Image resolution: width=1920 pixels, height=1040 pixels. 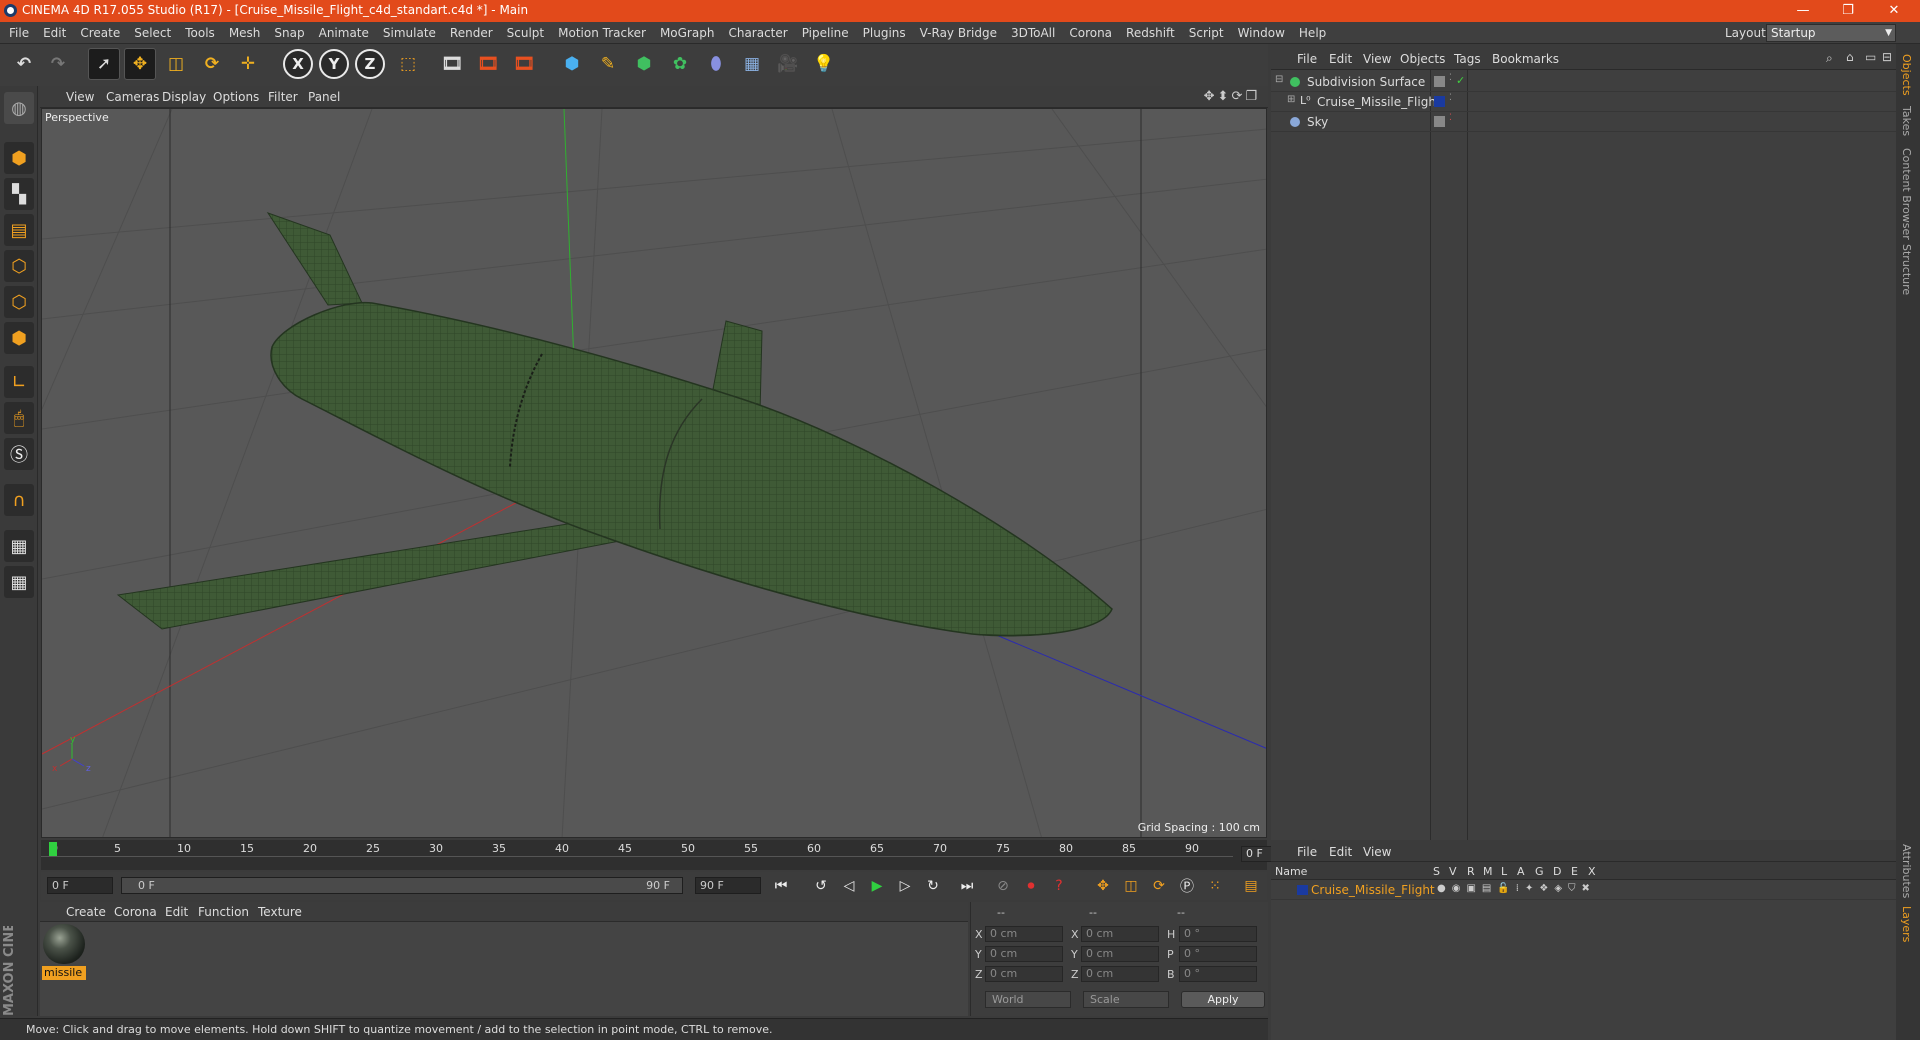 I want to click on objects-menu-view: View, so click(x=1377, y=59).